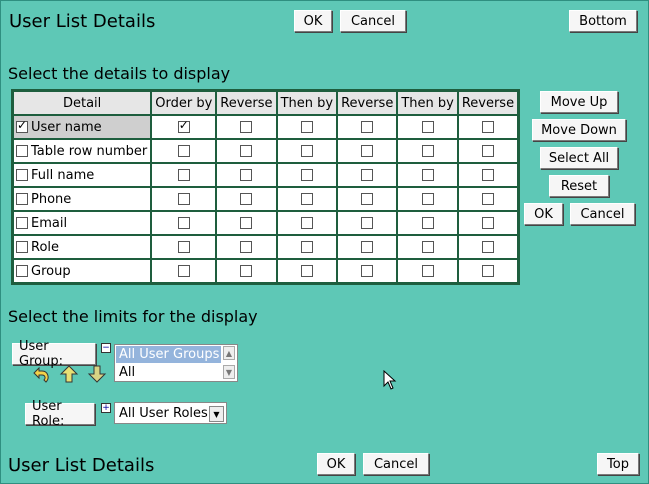  I want to click on side-cancel-button: Cancel, so click(602, 214).